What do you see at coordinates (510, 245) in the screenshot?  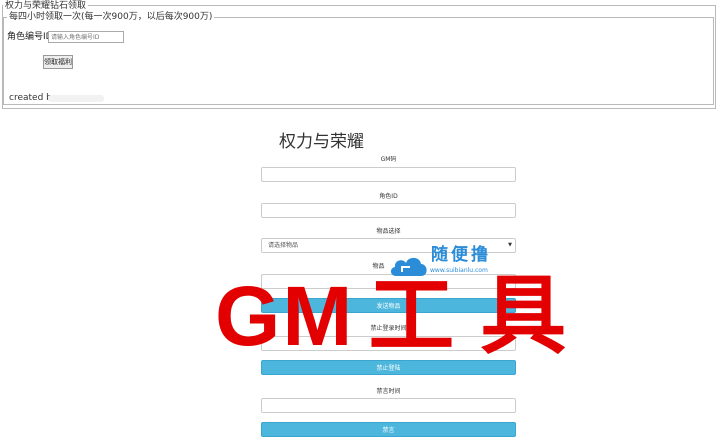 I see `dropdown-arrow-icon: ▼` at bounding box center [510, 245].